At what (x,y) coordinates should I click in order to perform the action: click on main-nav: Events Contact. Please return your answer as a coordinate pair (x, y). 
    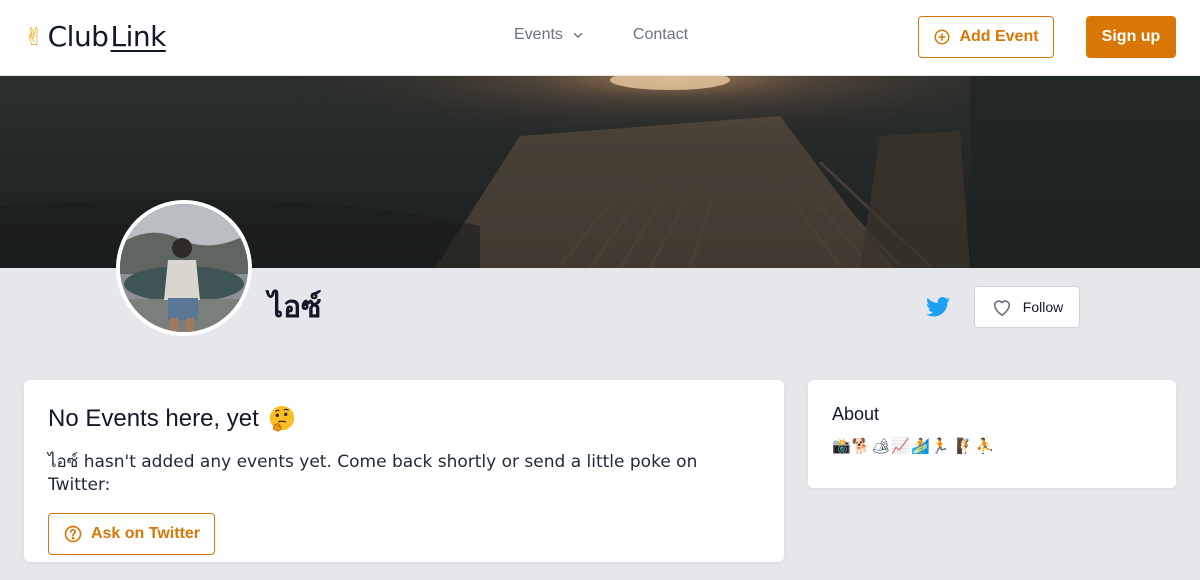
    Looking at the image, I should click on (601, 35).